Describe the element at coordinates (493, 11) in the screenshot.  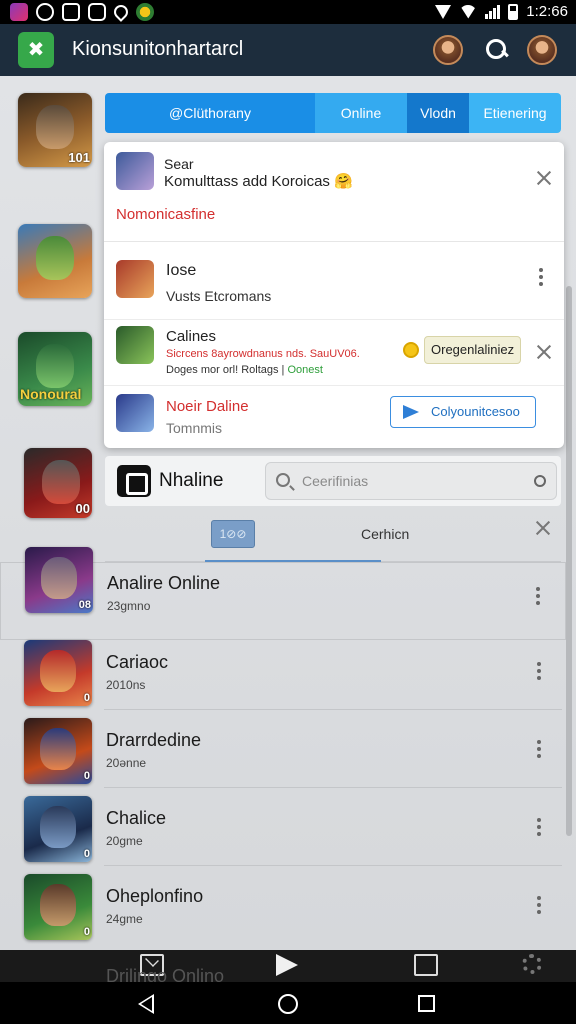
I see `cell-signal-icon` at that location.